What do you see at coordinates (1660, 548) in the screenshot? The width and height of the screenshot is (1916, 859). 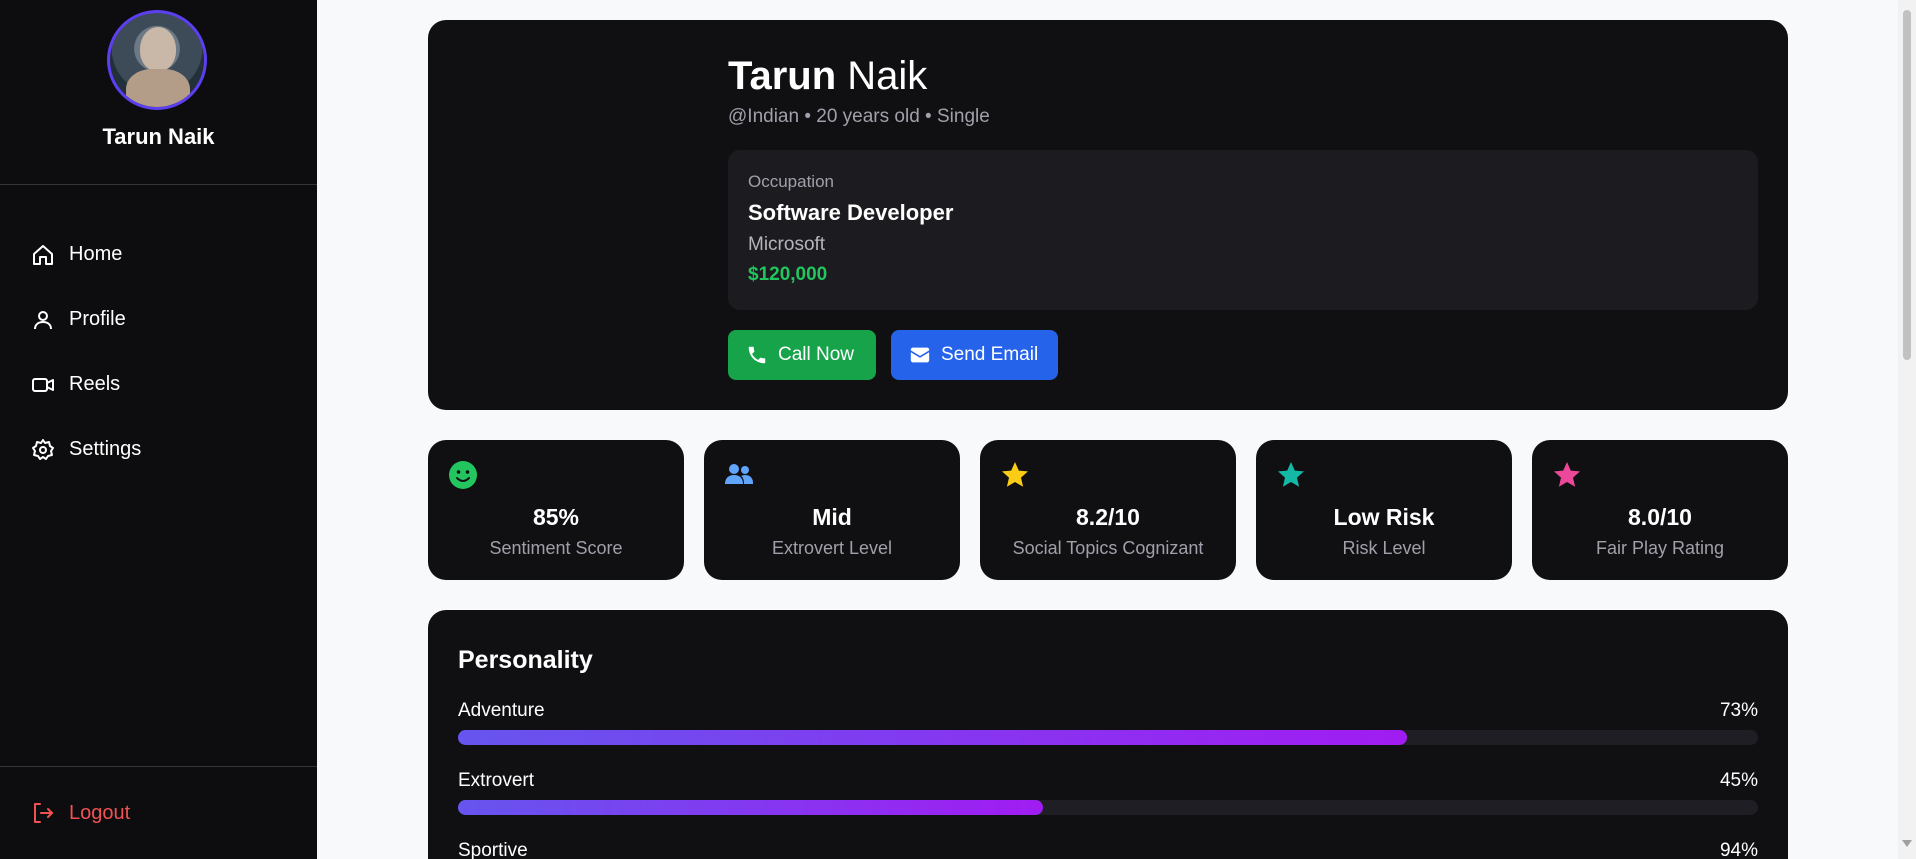 I see `stat-label: Fair Play Rating` at bounding box center [1660, 548].